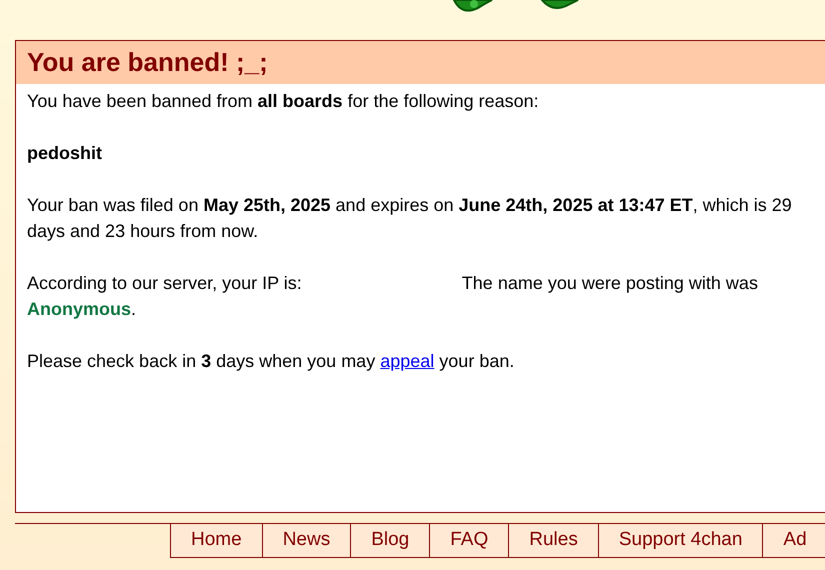 The width and height of the screenshot is (825, 570). I want to click on nav-link: News, so click(306, 541).